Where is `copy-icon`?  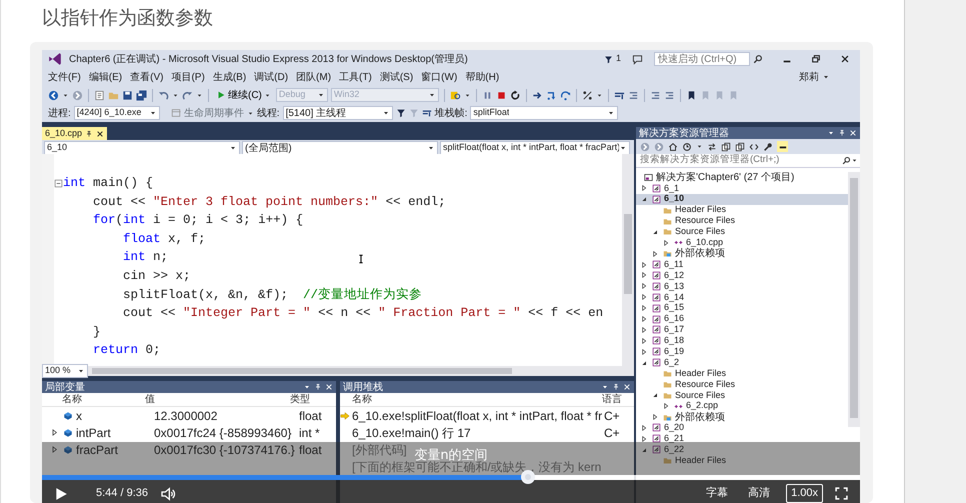 copy-icon is located at coordinates (740, 147).